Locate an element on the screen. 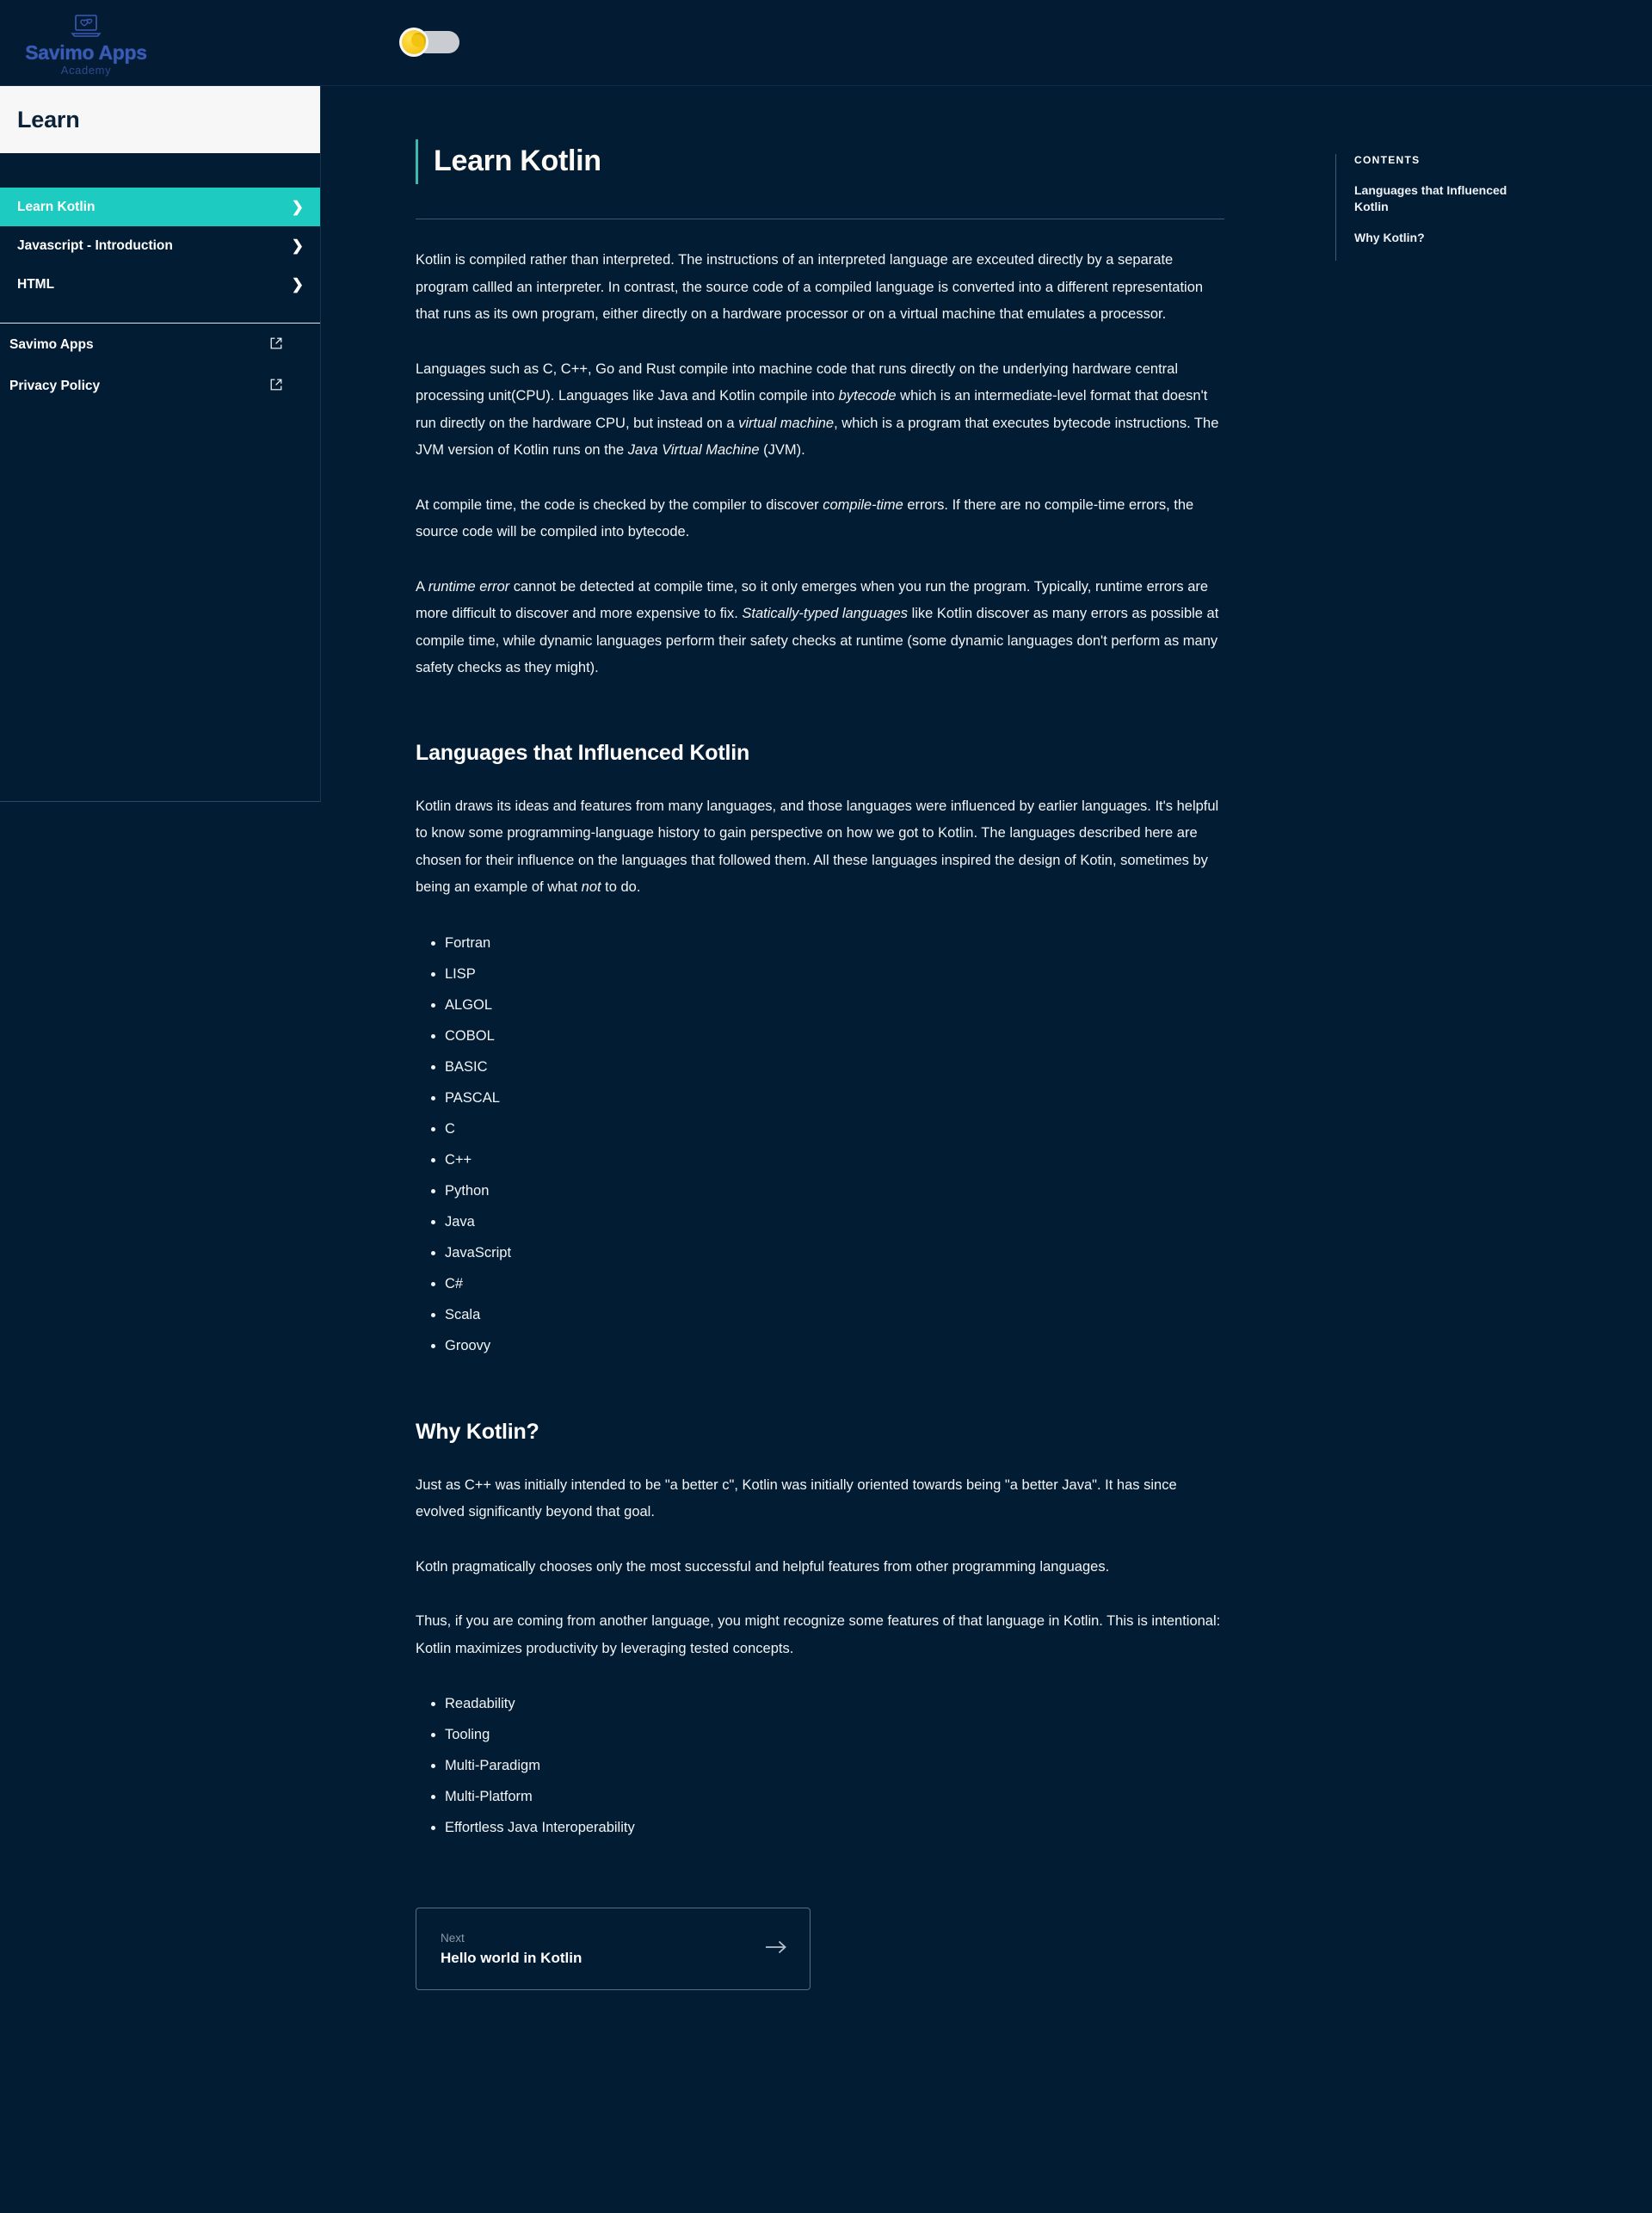  text-run: A is located at coordinates (422, 586).